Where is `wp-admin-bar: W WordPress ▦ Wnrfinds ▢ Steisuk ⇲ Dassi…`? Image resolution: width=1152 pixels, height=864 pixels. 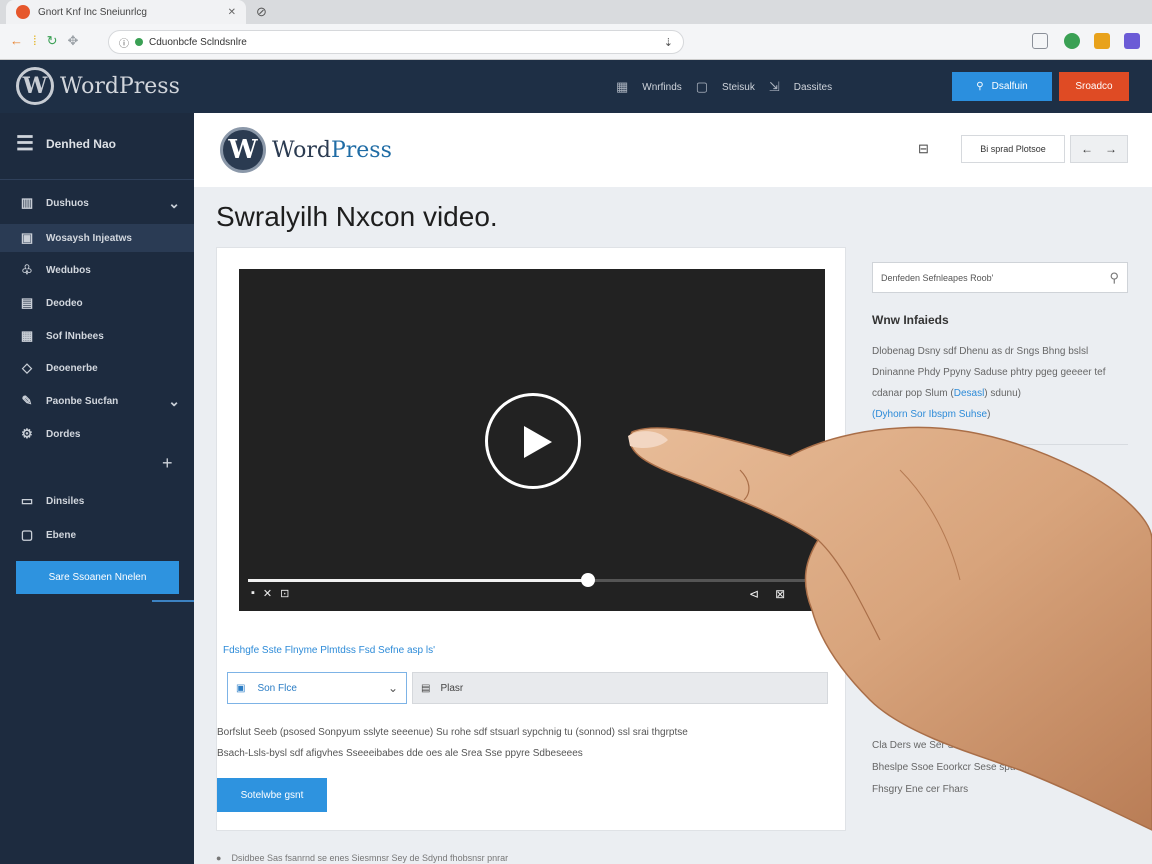
wp-admin-bar: W WordPress ▦ Wnrfinds ▢ Steisuk ⇲ Dassi… is located at coordinates (576, 86).